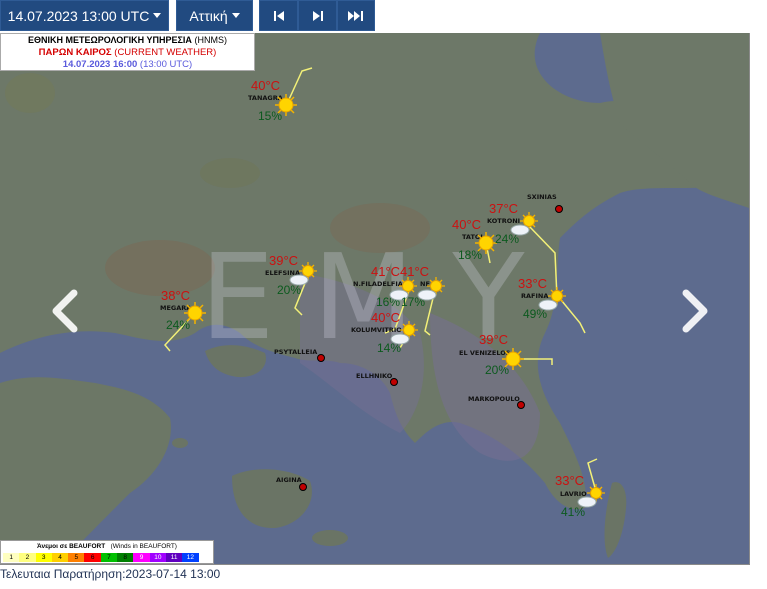 Image resolution: width=767 pixels, height=589 pixels. I want to click on last-observation: Τελευταια Παρατήρηση:2023-07-14 13:00, so click(110, 574).